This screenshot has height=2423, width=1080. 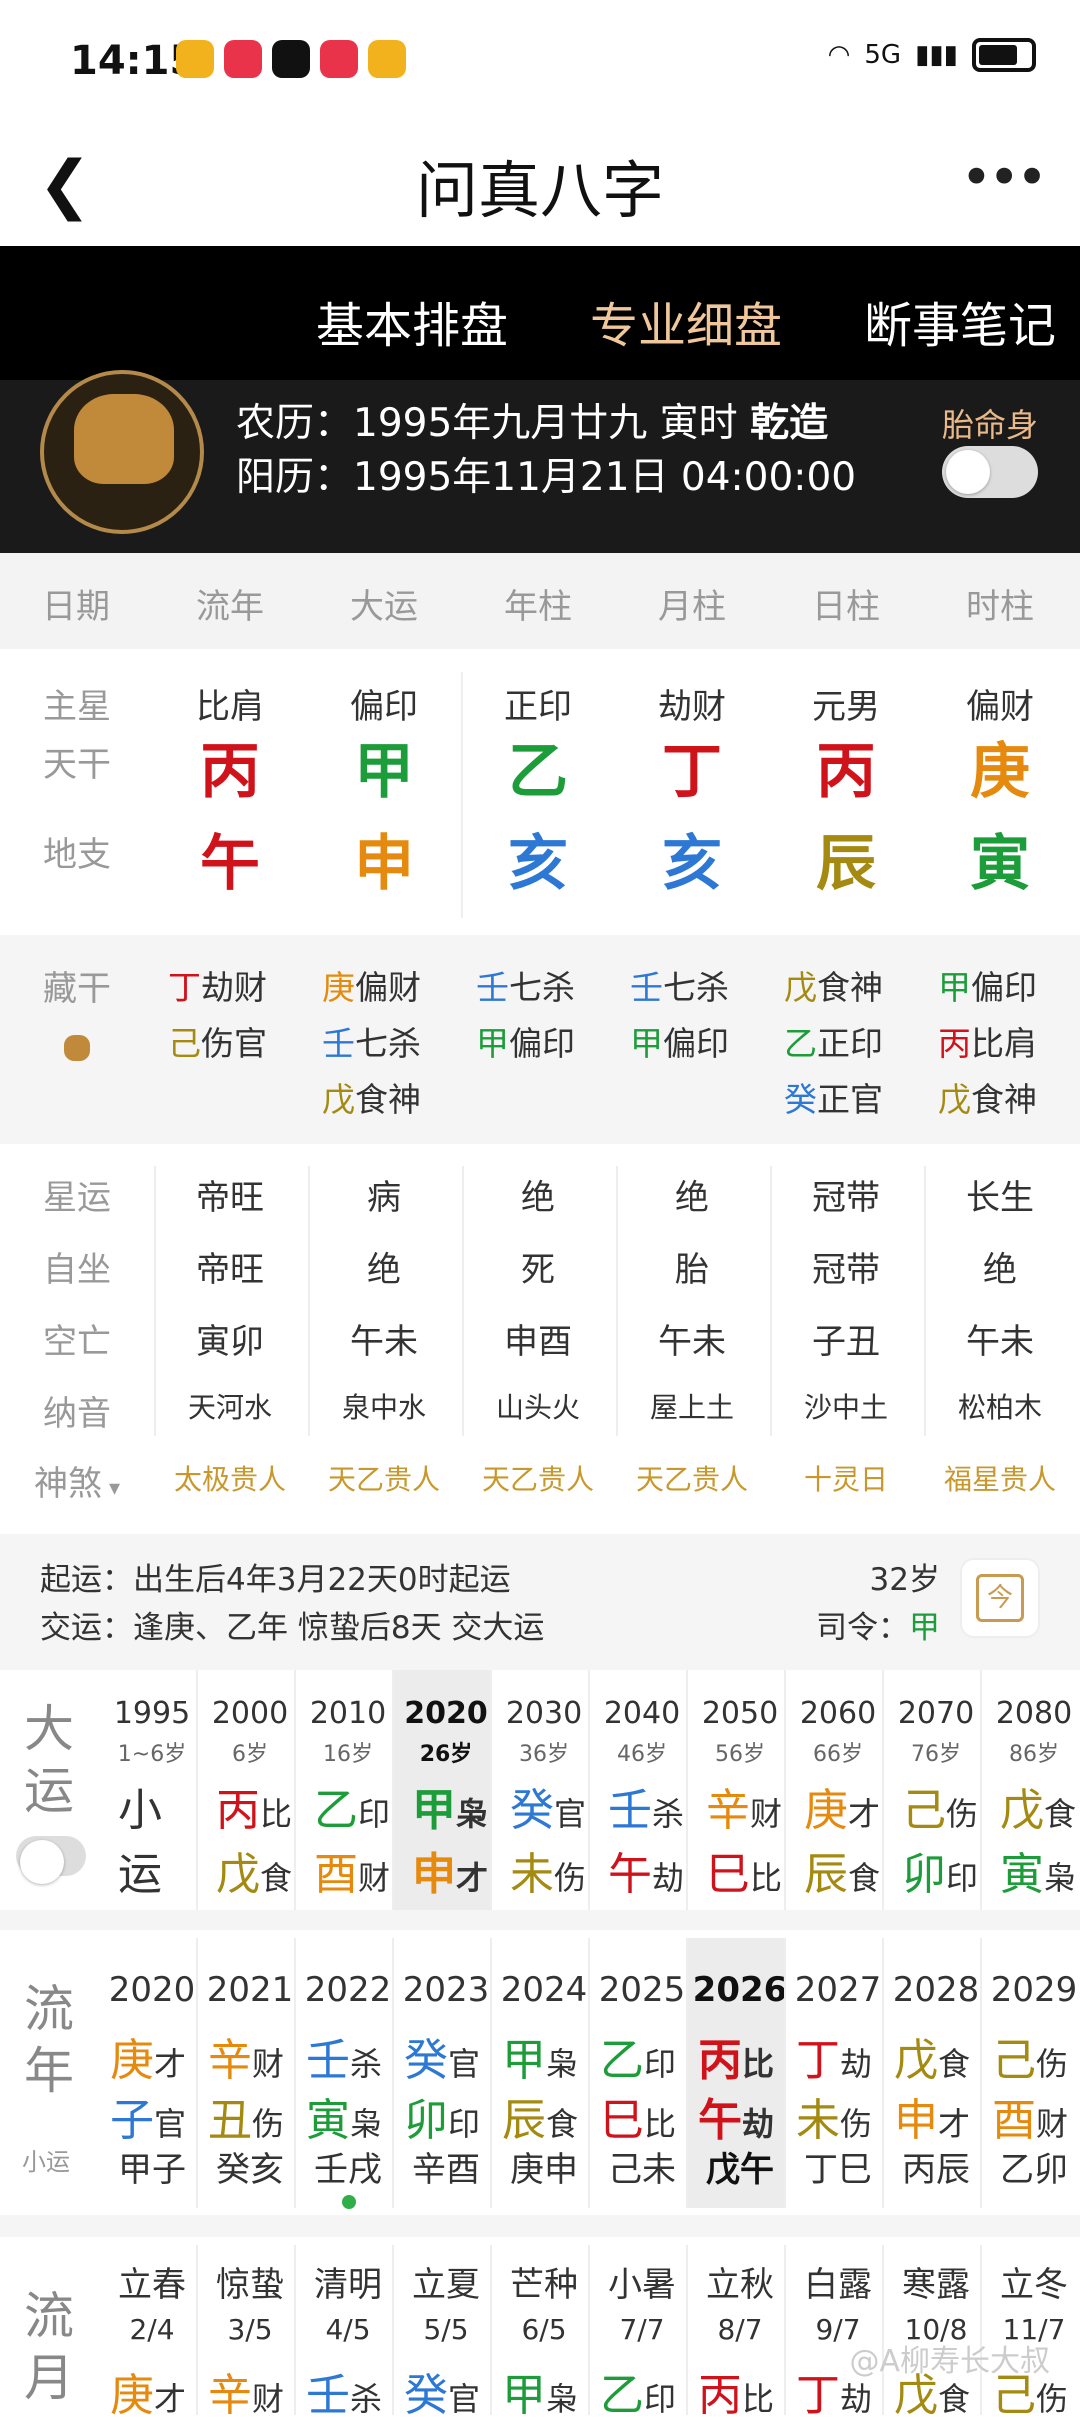 I want to click on dayun-toggle, so click(x=51, y=1856).